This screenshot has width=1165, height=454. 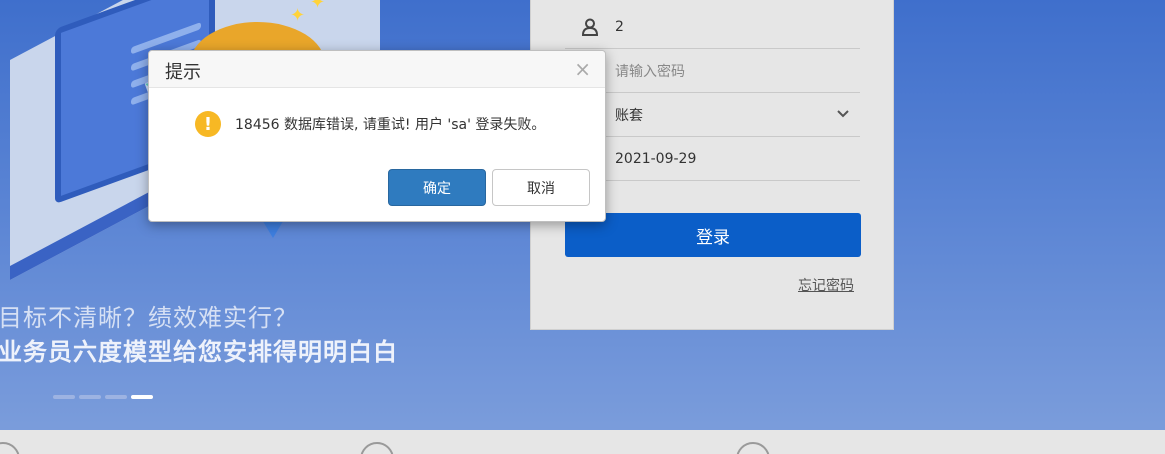 I want to click on user-icon, so click(x=590, y=27).